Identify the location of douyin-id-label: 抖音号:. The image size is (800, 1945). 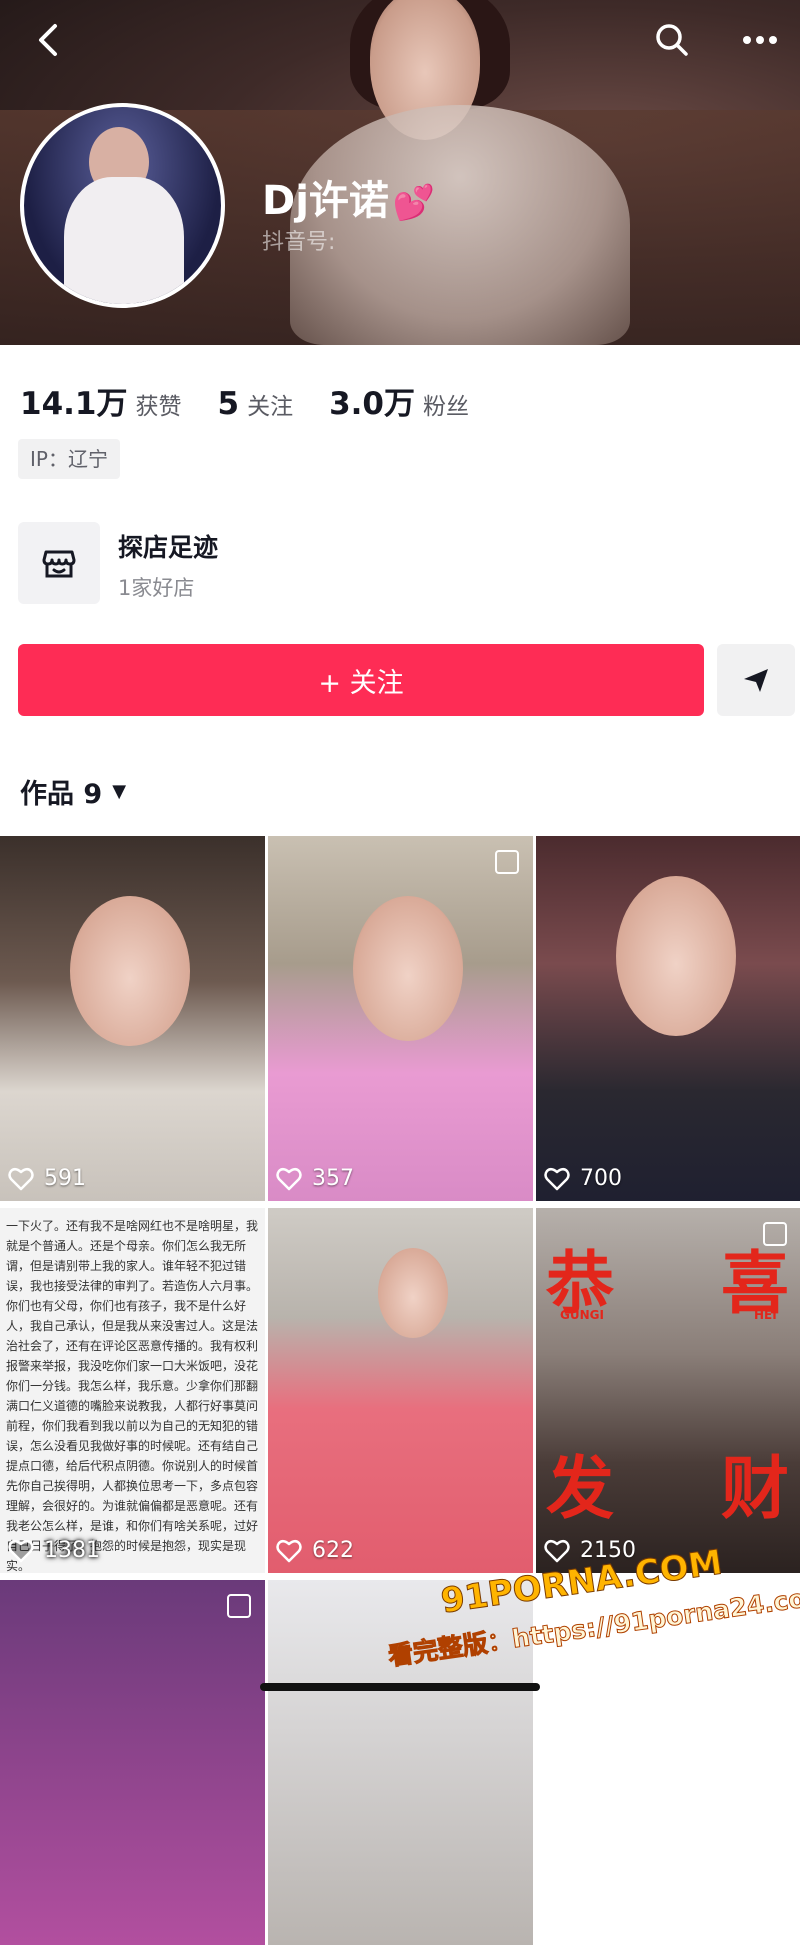
(299, 242).